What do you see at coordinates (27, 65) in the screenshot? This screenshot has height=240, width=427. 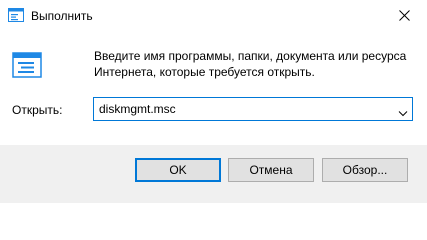 I see `run-program-icon` at bounding box center [27, 65].